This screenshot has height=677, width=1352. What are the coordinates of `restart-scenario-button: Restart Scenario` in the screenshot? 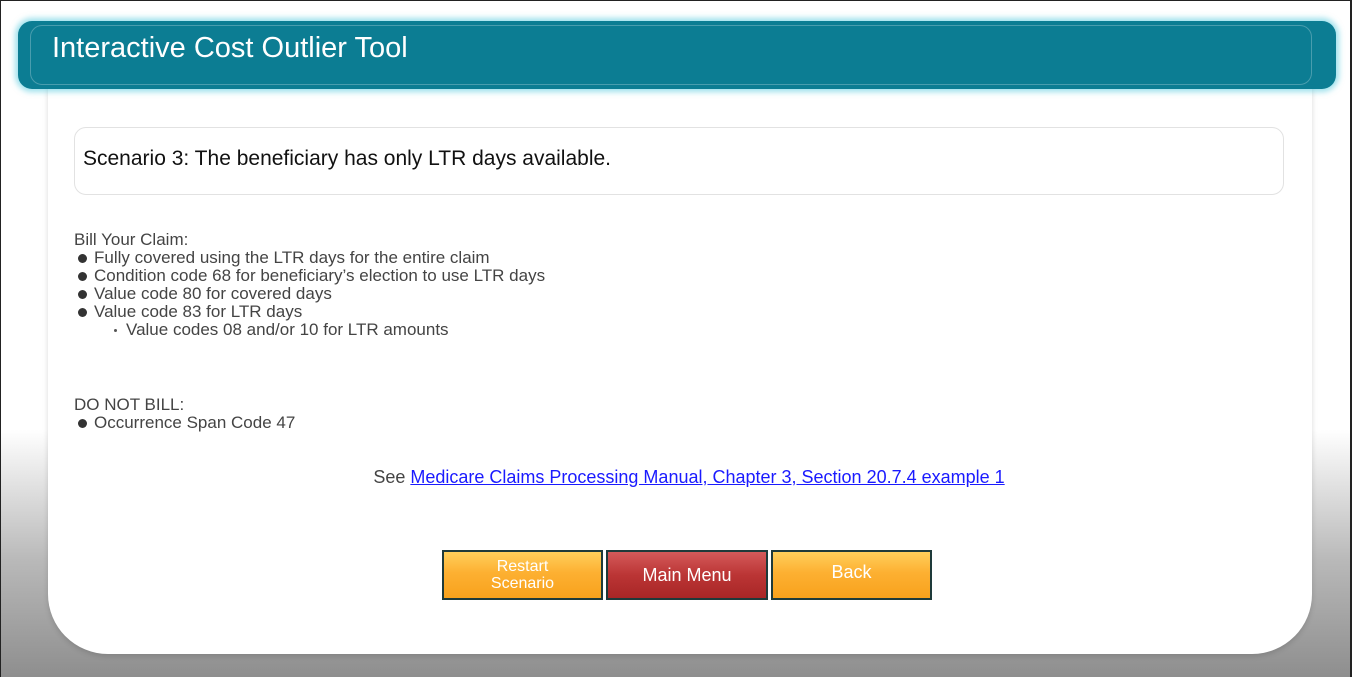 It's located at (522, 575).